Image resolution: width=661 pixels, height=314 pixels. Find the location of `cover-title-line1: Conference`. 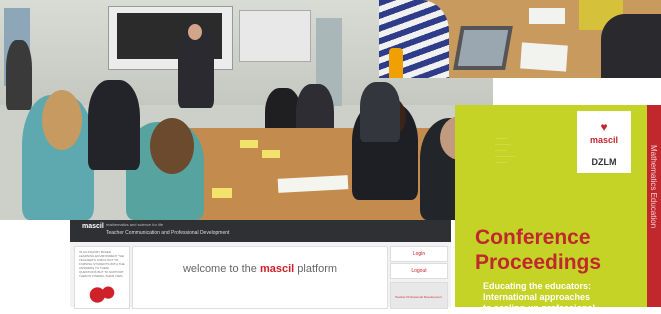

cover-title-line1: Conference is located at coordinates (533, 237).